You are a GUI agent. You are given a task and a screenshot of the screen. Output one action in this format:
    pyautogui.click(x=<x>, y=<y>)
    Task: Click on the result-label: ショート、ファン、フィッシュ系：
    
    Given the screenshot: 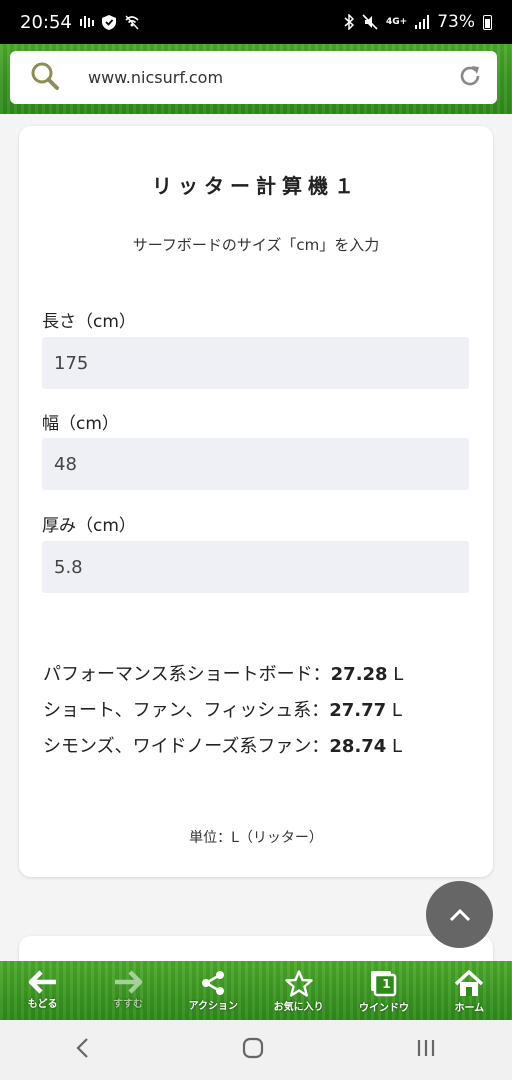 What is the action you would take?
    pyautogui.click(x=186, y=710)
    